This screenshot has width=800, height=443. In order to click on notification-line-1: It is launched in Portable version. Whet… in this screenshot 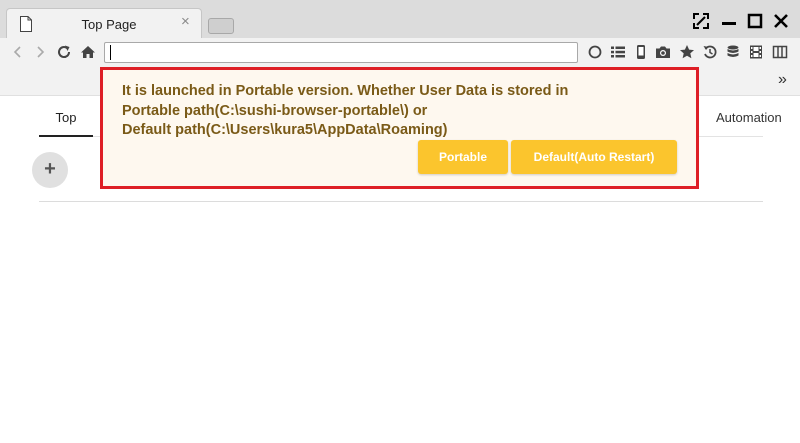, I will do `click(345, 91)`.